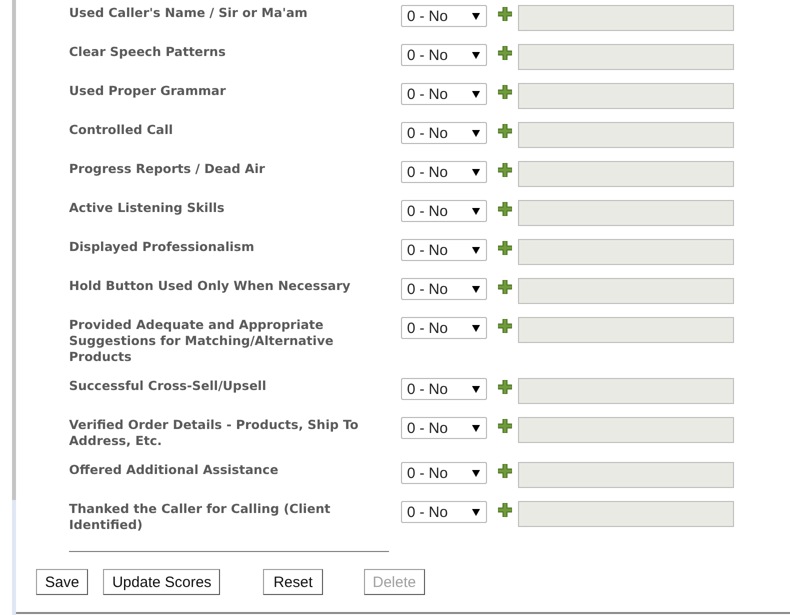 The width and height of the screenshot is (790, 615). Describe the element at coordinates (201, 341) in the screenshot. I see `criterion-label: Provided Adequate and Appropriate Suggestions for Matching/Alternative Products` at that location.